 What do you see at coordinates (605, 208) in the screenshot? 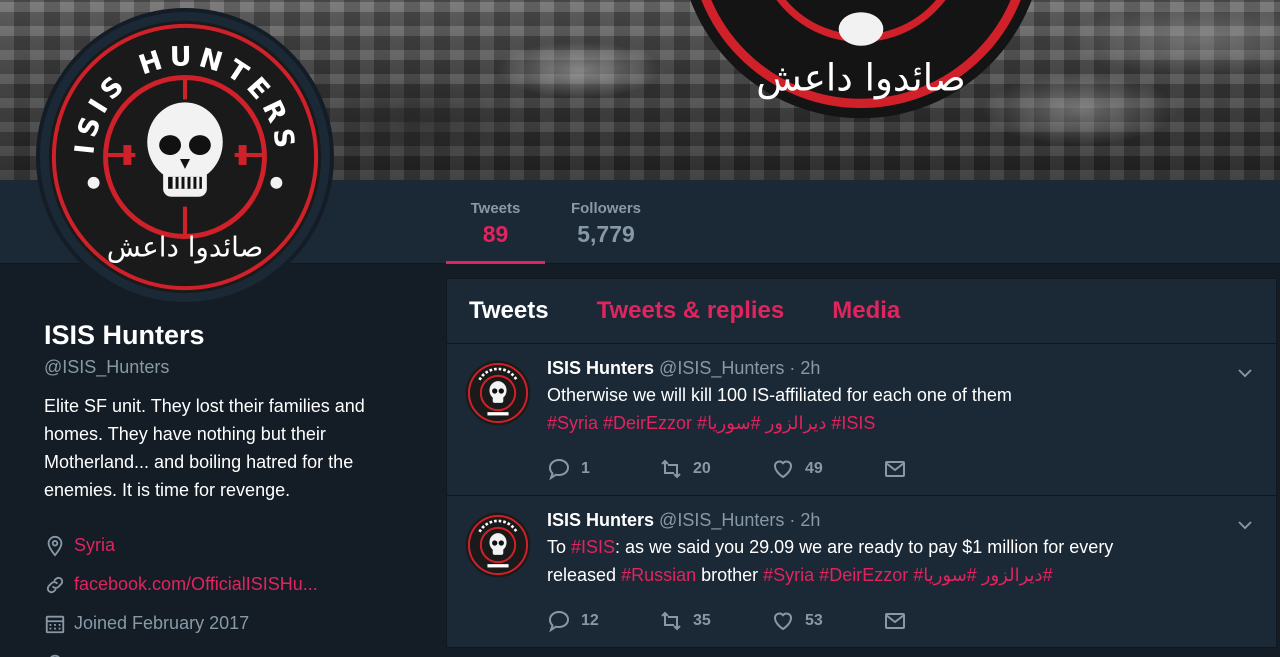
I see `stat-followers-label: Followers` at bounding box center [605, 208].